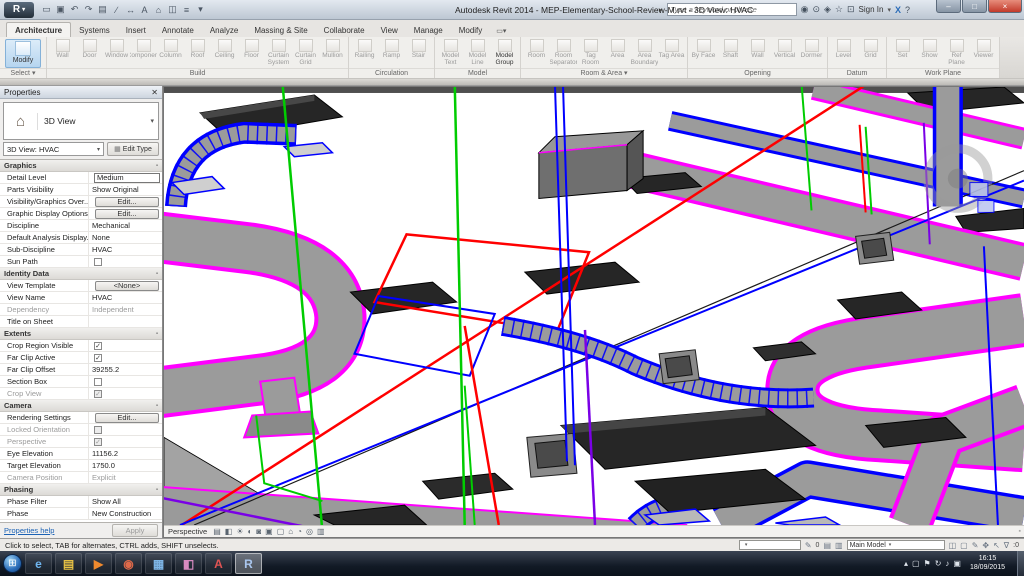 The image size is (1024, 576). I want to click on tab-systems: Systems, so click(94, 30).